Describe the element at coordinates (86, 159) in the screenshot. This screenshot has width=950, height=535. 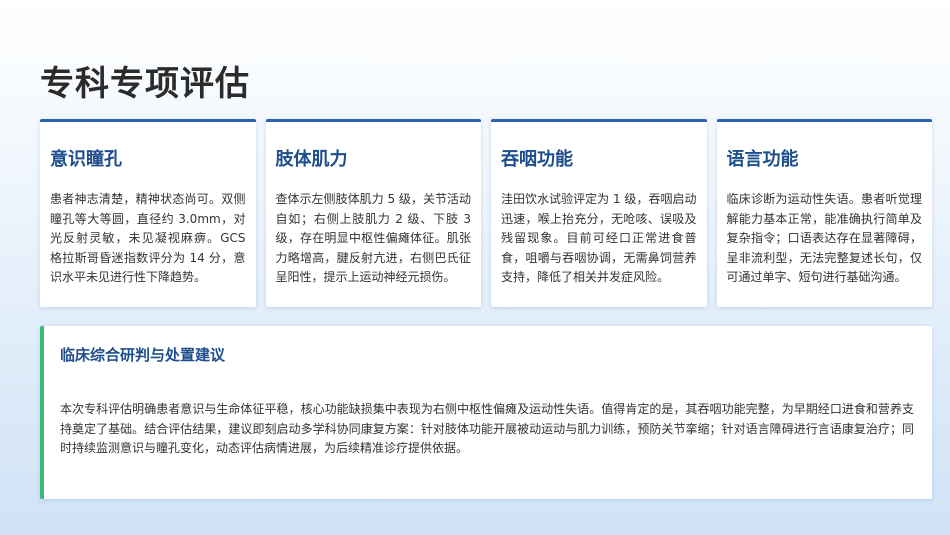
I see `card-title: 意识瞳孔` at that location.